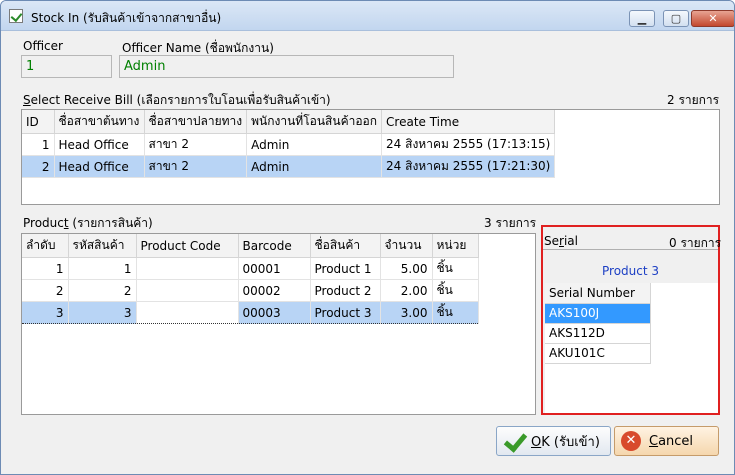 This screenshot has width=735, height=475. I want to click on cancel-icon: ✕, so click(631, 441).